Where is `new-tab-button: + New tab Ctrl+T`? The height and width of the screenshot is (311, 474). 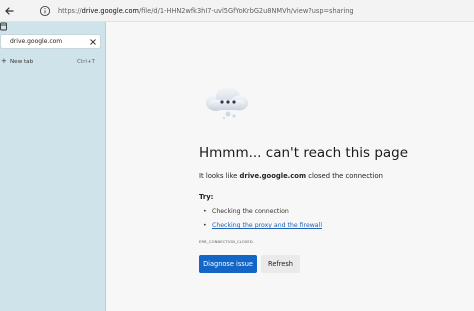
new-tab-button: + New tab Ctrl+T is located at coordinates (52, 62).